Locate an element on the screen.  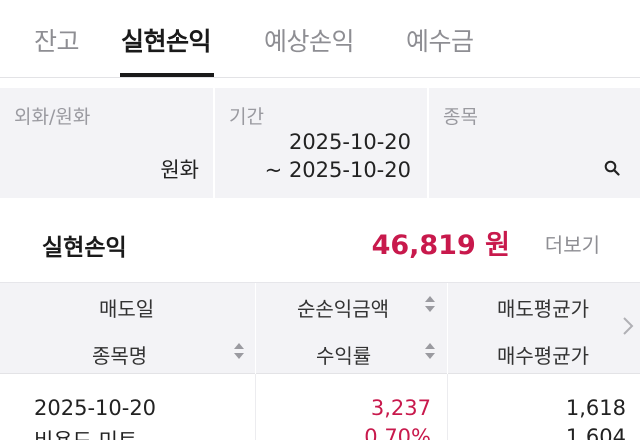
period-end-date: ~ 2025-10-20 is located at coordinates (337, 170).